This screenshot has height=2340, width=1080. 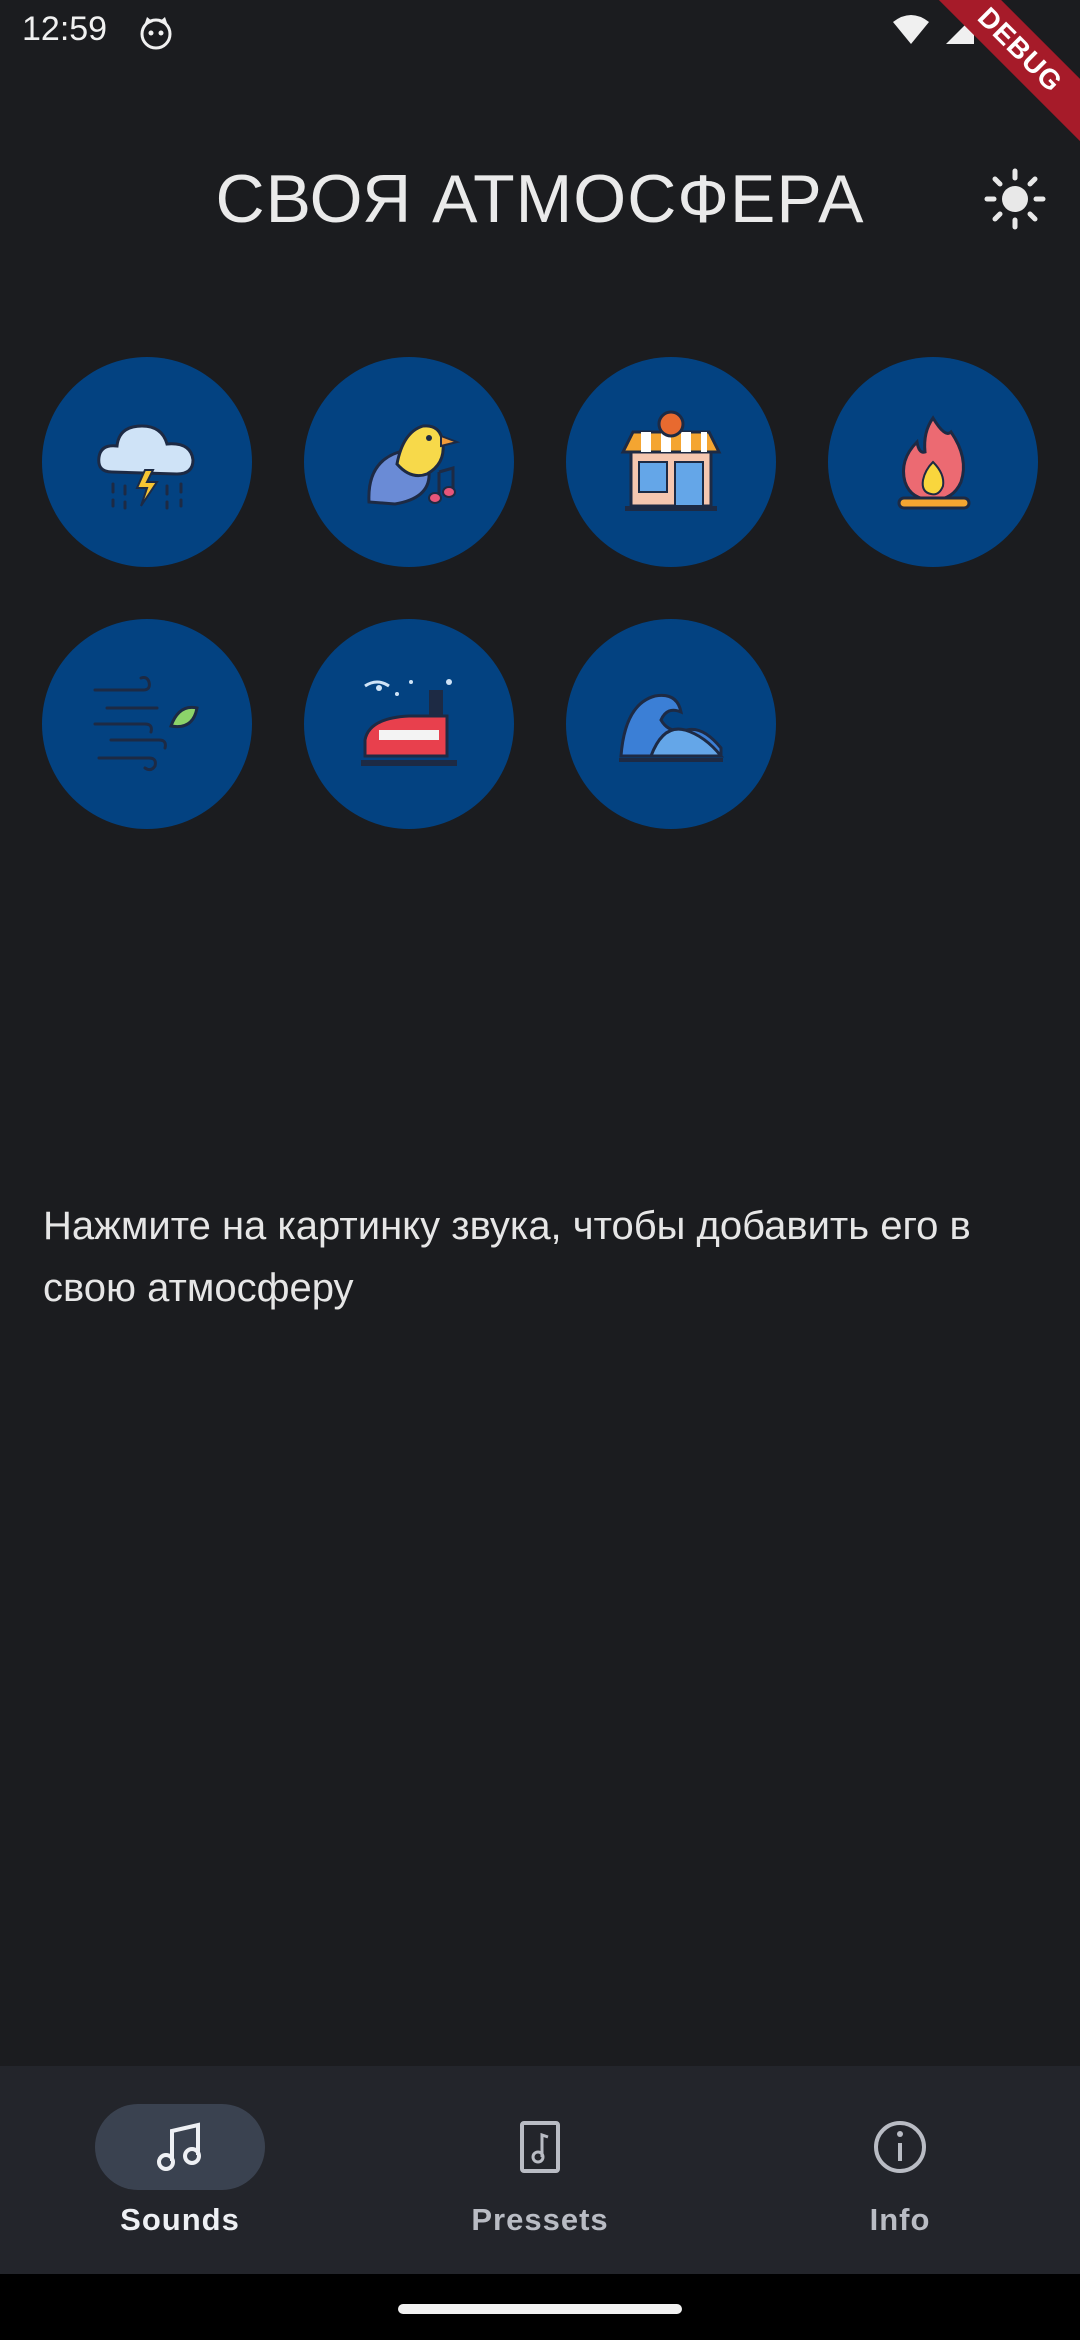 What do you see at coordinates (900, 2219) in the screenshot?
I see `nav-label-info: Info` at bounding box center [900, 2219].